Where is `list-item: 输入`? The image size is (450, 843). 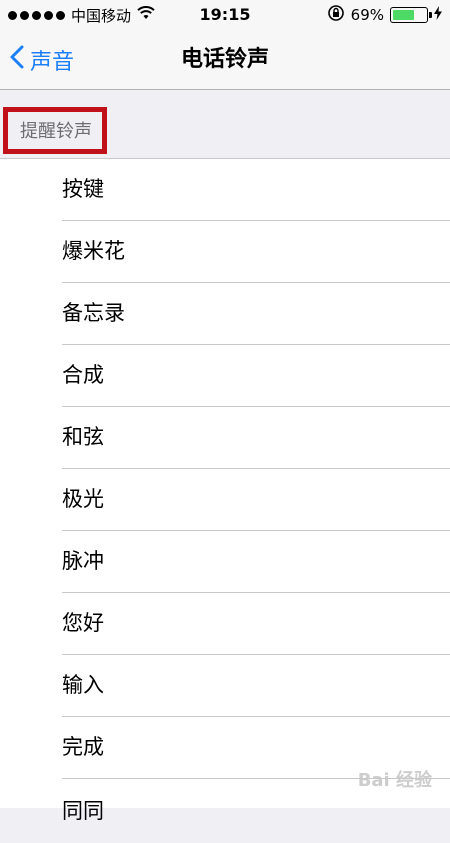 list-item: 输入 is located at coordinates (225, 686).